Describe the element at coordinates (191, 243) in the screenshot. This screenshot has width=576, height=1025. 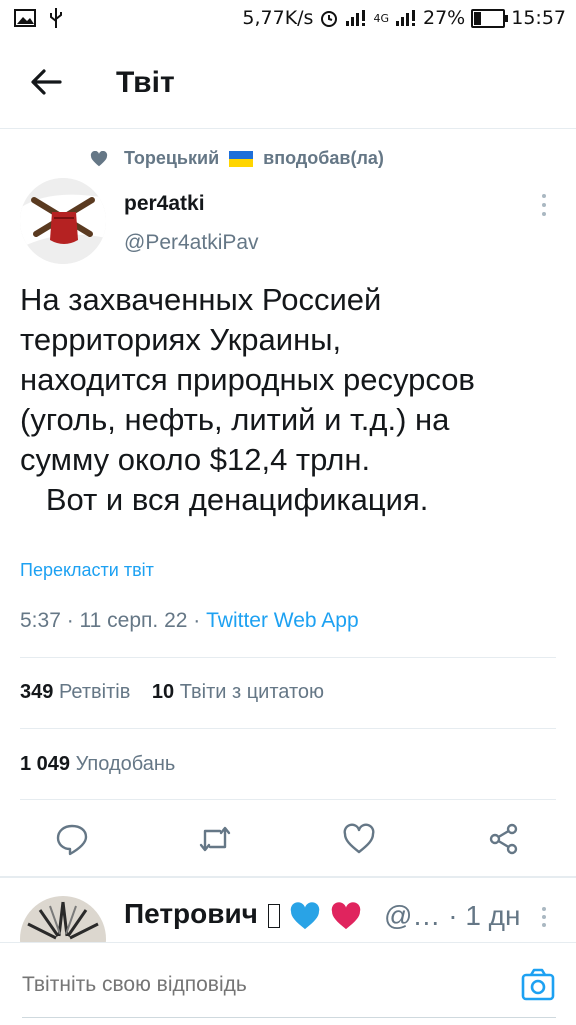
I see `author-handle: @Per4atkiPav` at that location.